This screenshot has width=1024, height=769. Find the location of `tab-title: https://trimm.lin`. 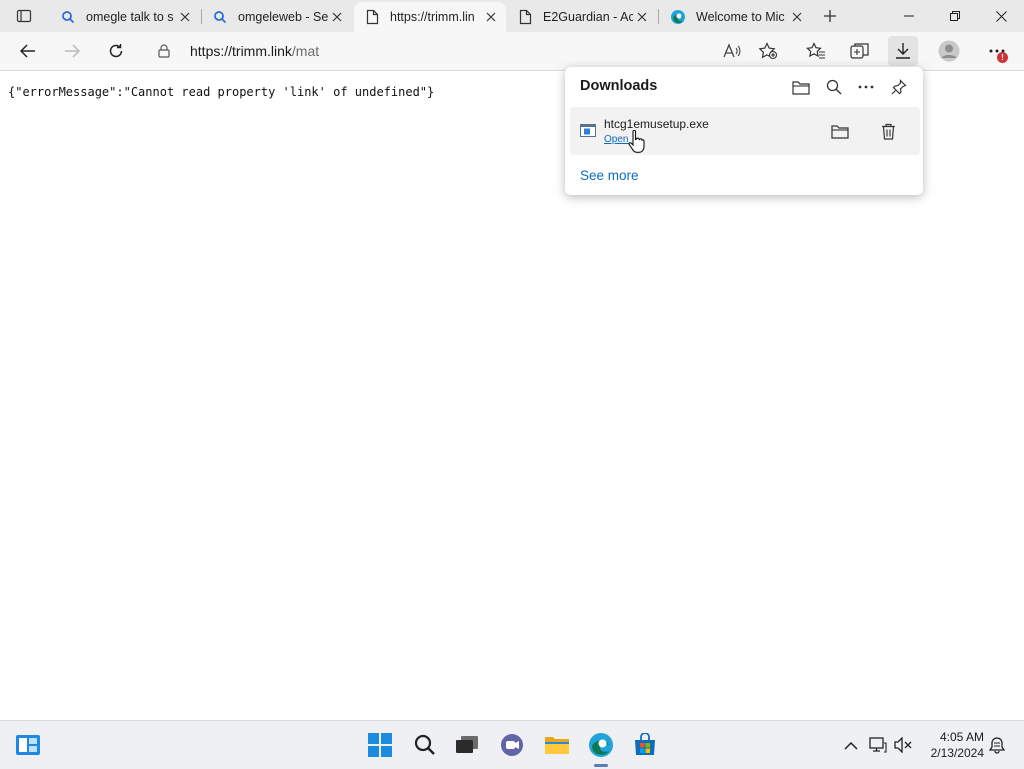

tab-title: https://trimm.lin is located at coordinates (432, 17).